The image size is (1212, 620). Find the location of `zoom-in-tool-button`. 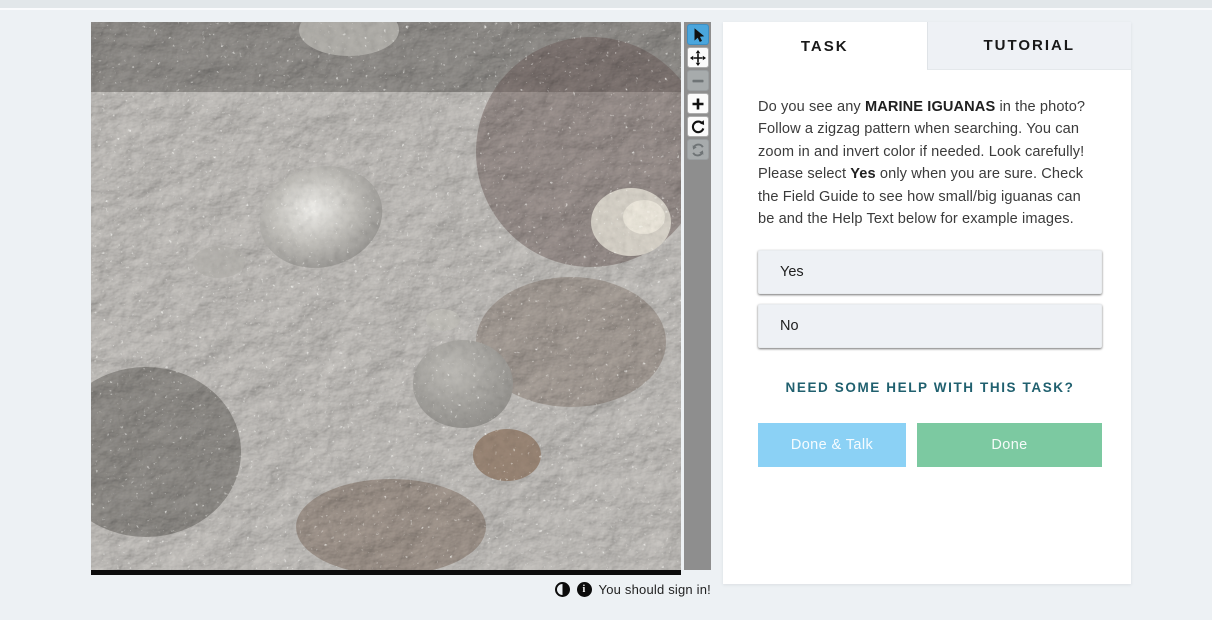

zoom-in-tool-button is located at coordinates (697, 103).